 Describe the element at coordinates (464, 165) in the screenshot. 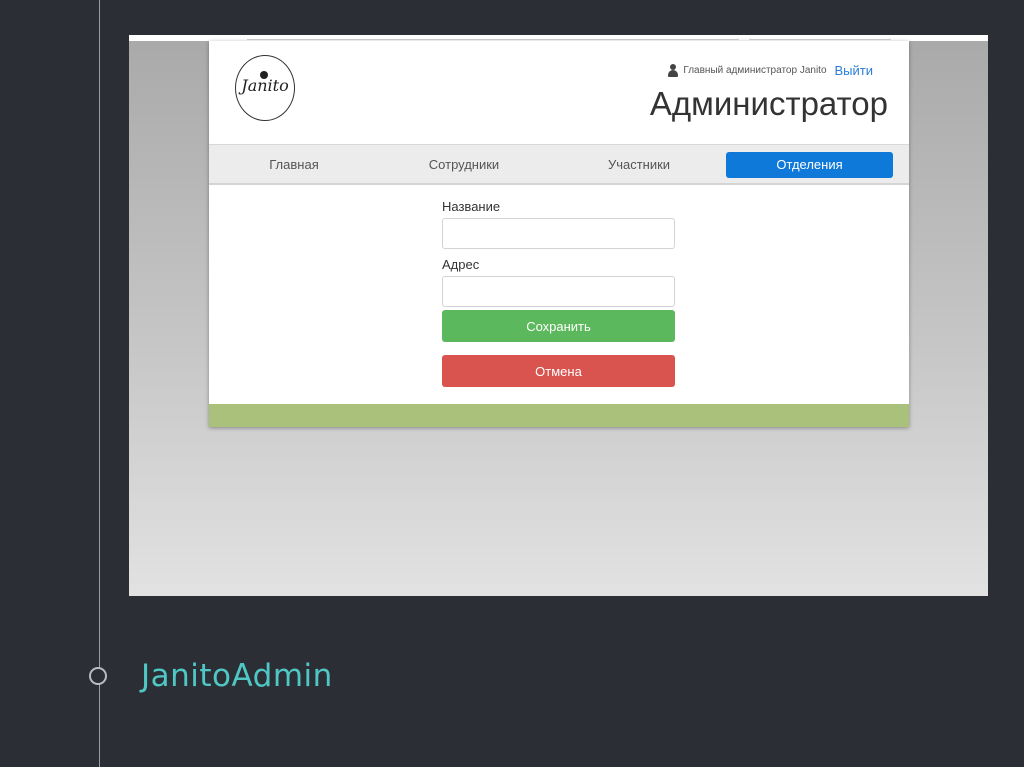

I see `nav-item-employees: Сотрудники` at that location.